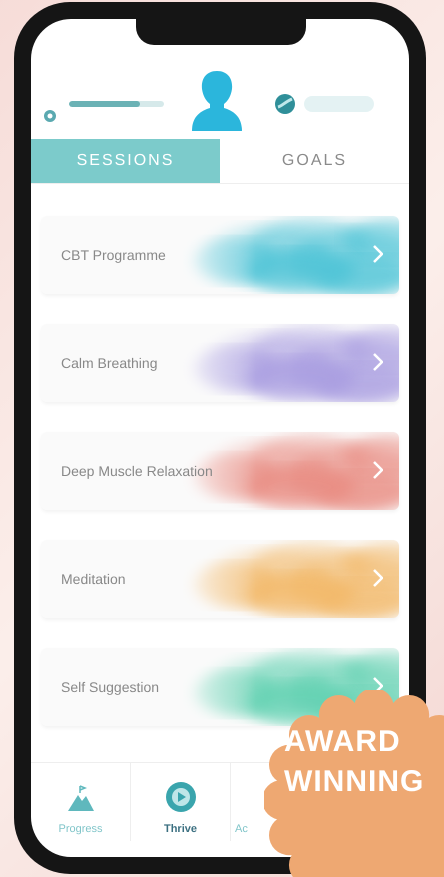  I want to click on session-title: Self Suggestion, so click(110, 687).